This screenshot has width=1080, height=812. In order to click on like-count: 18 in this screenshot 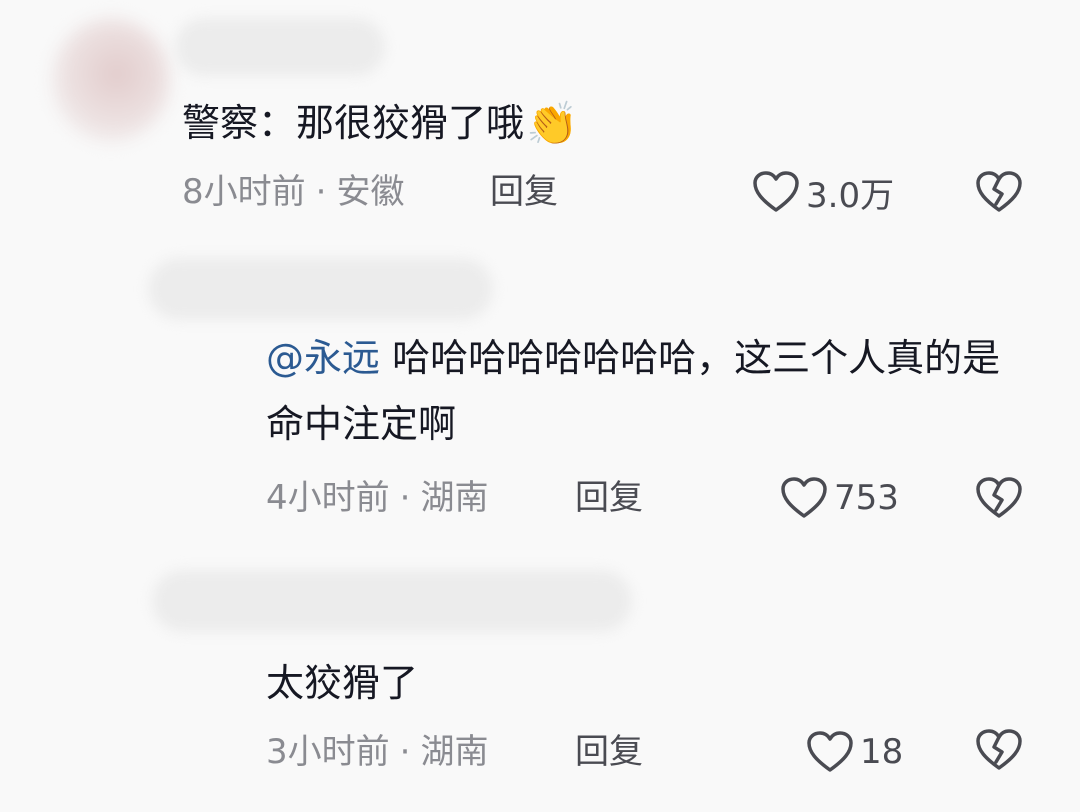, I will do `click(882, 752)`.